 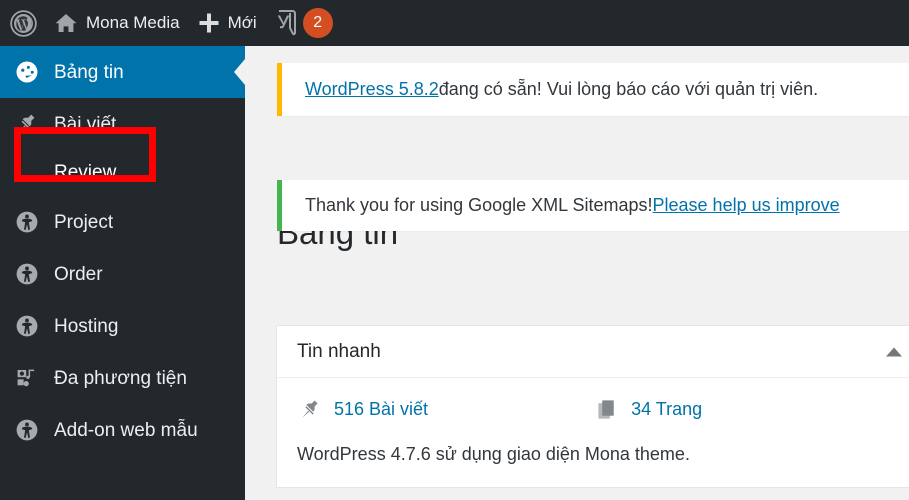 I want to click on sidebar-item-order: Order, so click(x=122, y=274).